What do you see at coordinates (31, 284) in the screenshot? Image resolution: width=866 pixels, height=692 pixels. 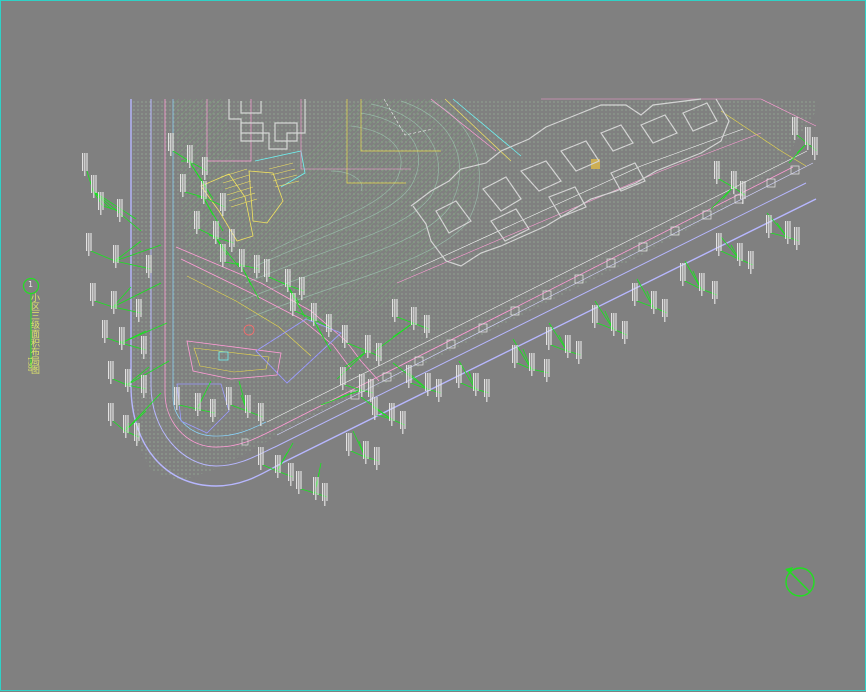 I see `drawing-number: 1` at bounding box center [31, 284].